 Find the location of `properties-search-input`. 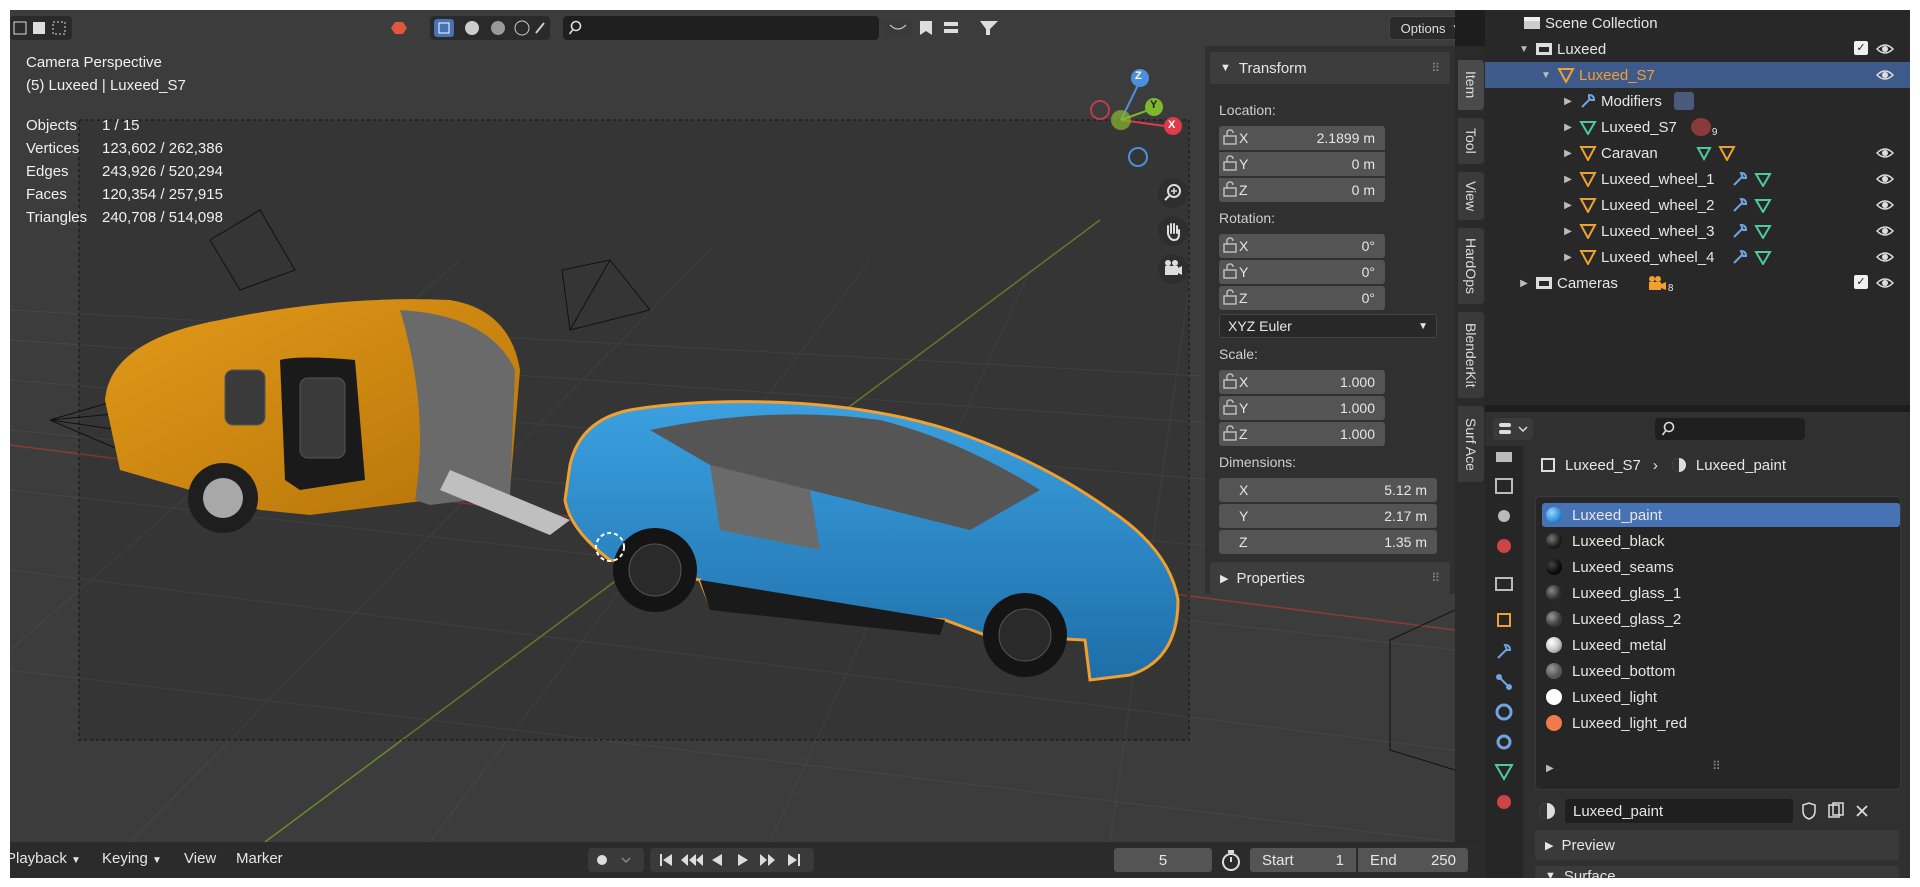

properties-search-input is located at coordinates (1730, 429).